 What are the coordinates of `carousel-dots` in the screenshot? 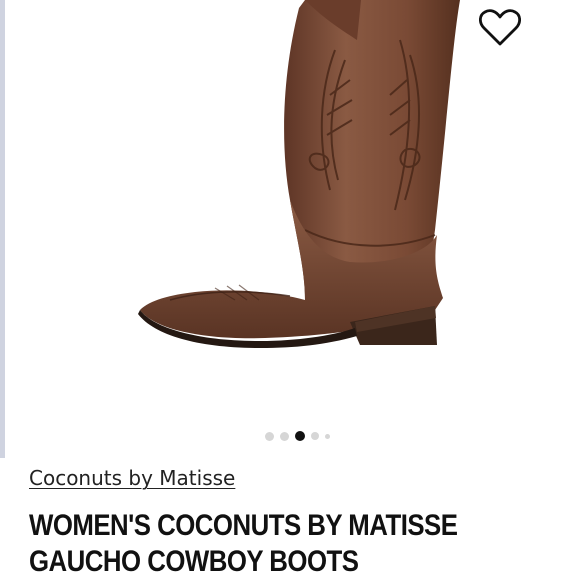 It's located at (297, 436).